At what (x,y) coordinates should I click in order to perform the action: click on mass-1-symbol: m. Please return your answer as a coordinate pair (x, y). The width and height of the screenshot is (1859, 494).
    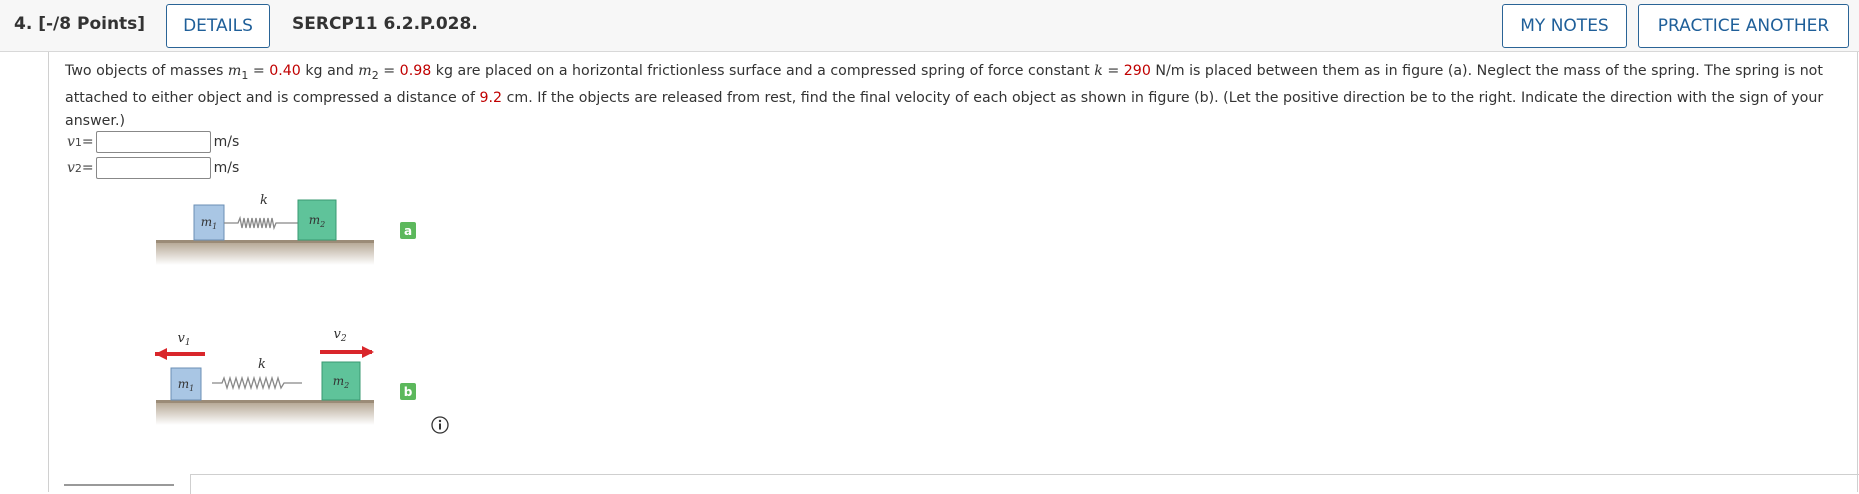
    Looking at the image, I should click on (234, 71).